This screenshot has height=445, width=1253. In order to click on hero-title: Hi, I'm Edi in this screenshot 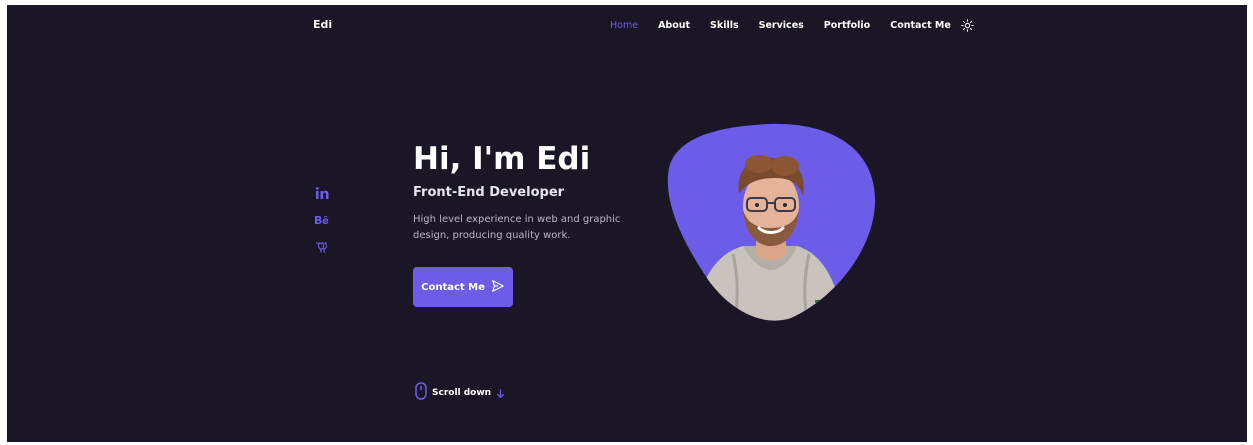, I will do `click(502, 159)`.